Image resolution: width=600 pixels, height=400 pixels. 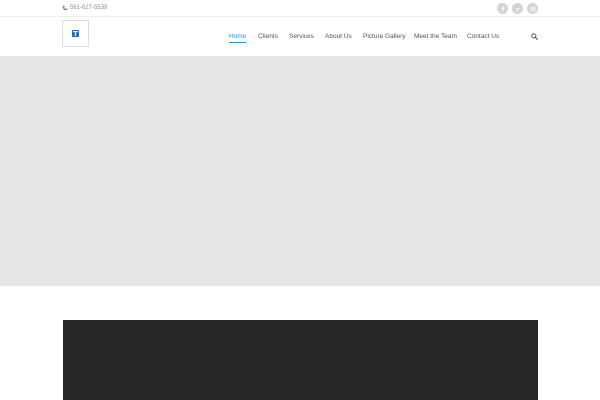 I want to click on top-bar: 561-627-5539 g, so click(x=300, y=8).